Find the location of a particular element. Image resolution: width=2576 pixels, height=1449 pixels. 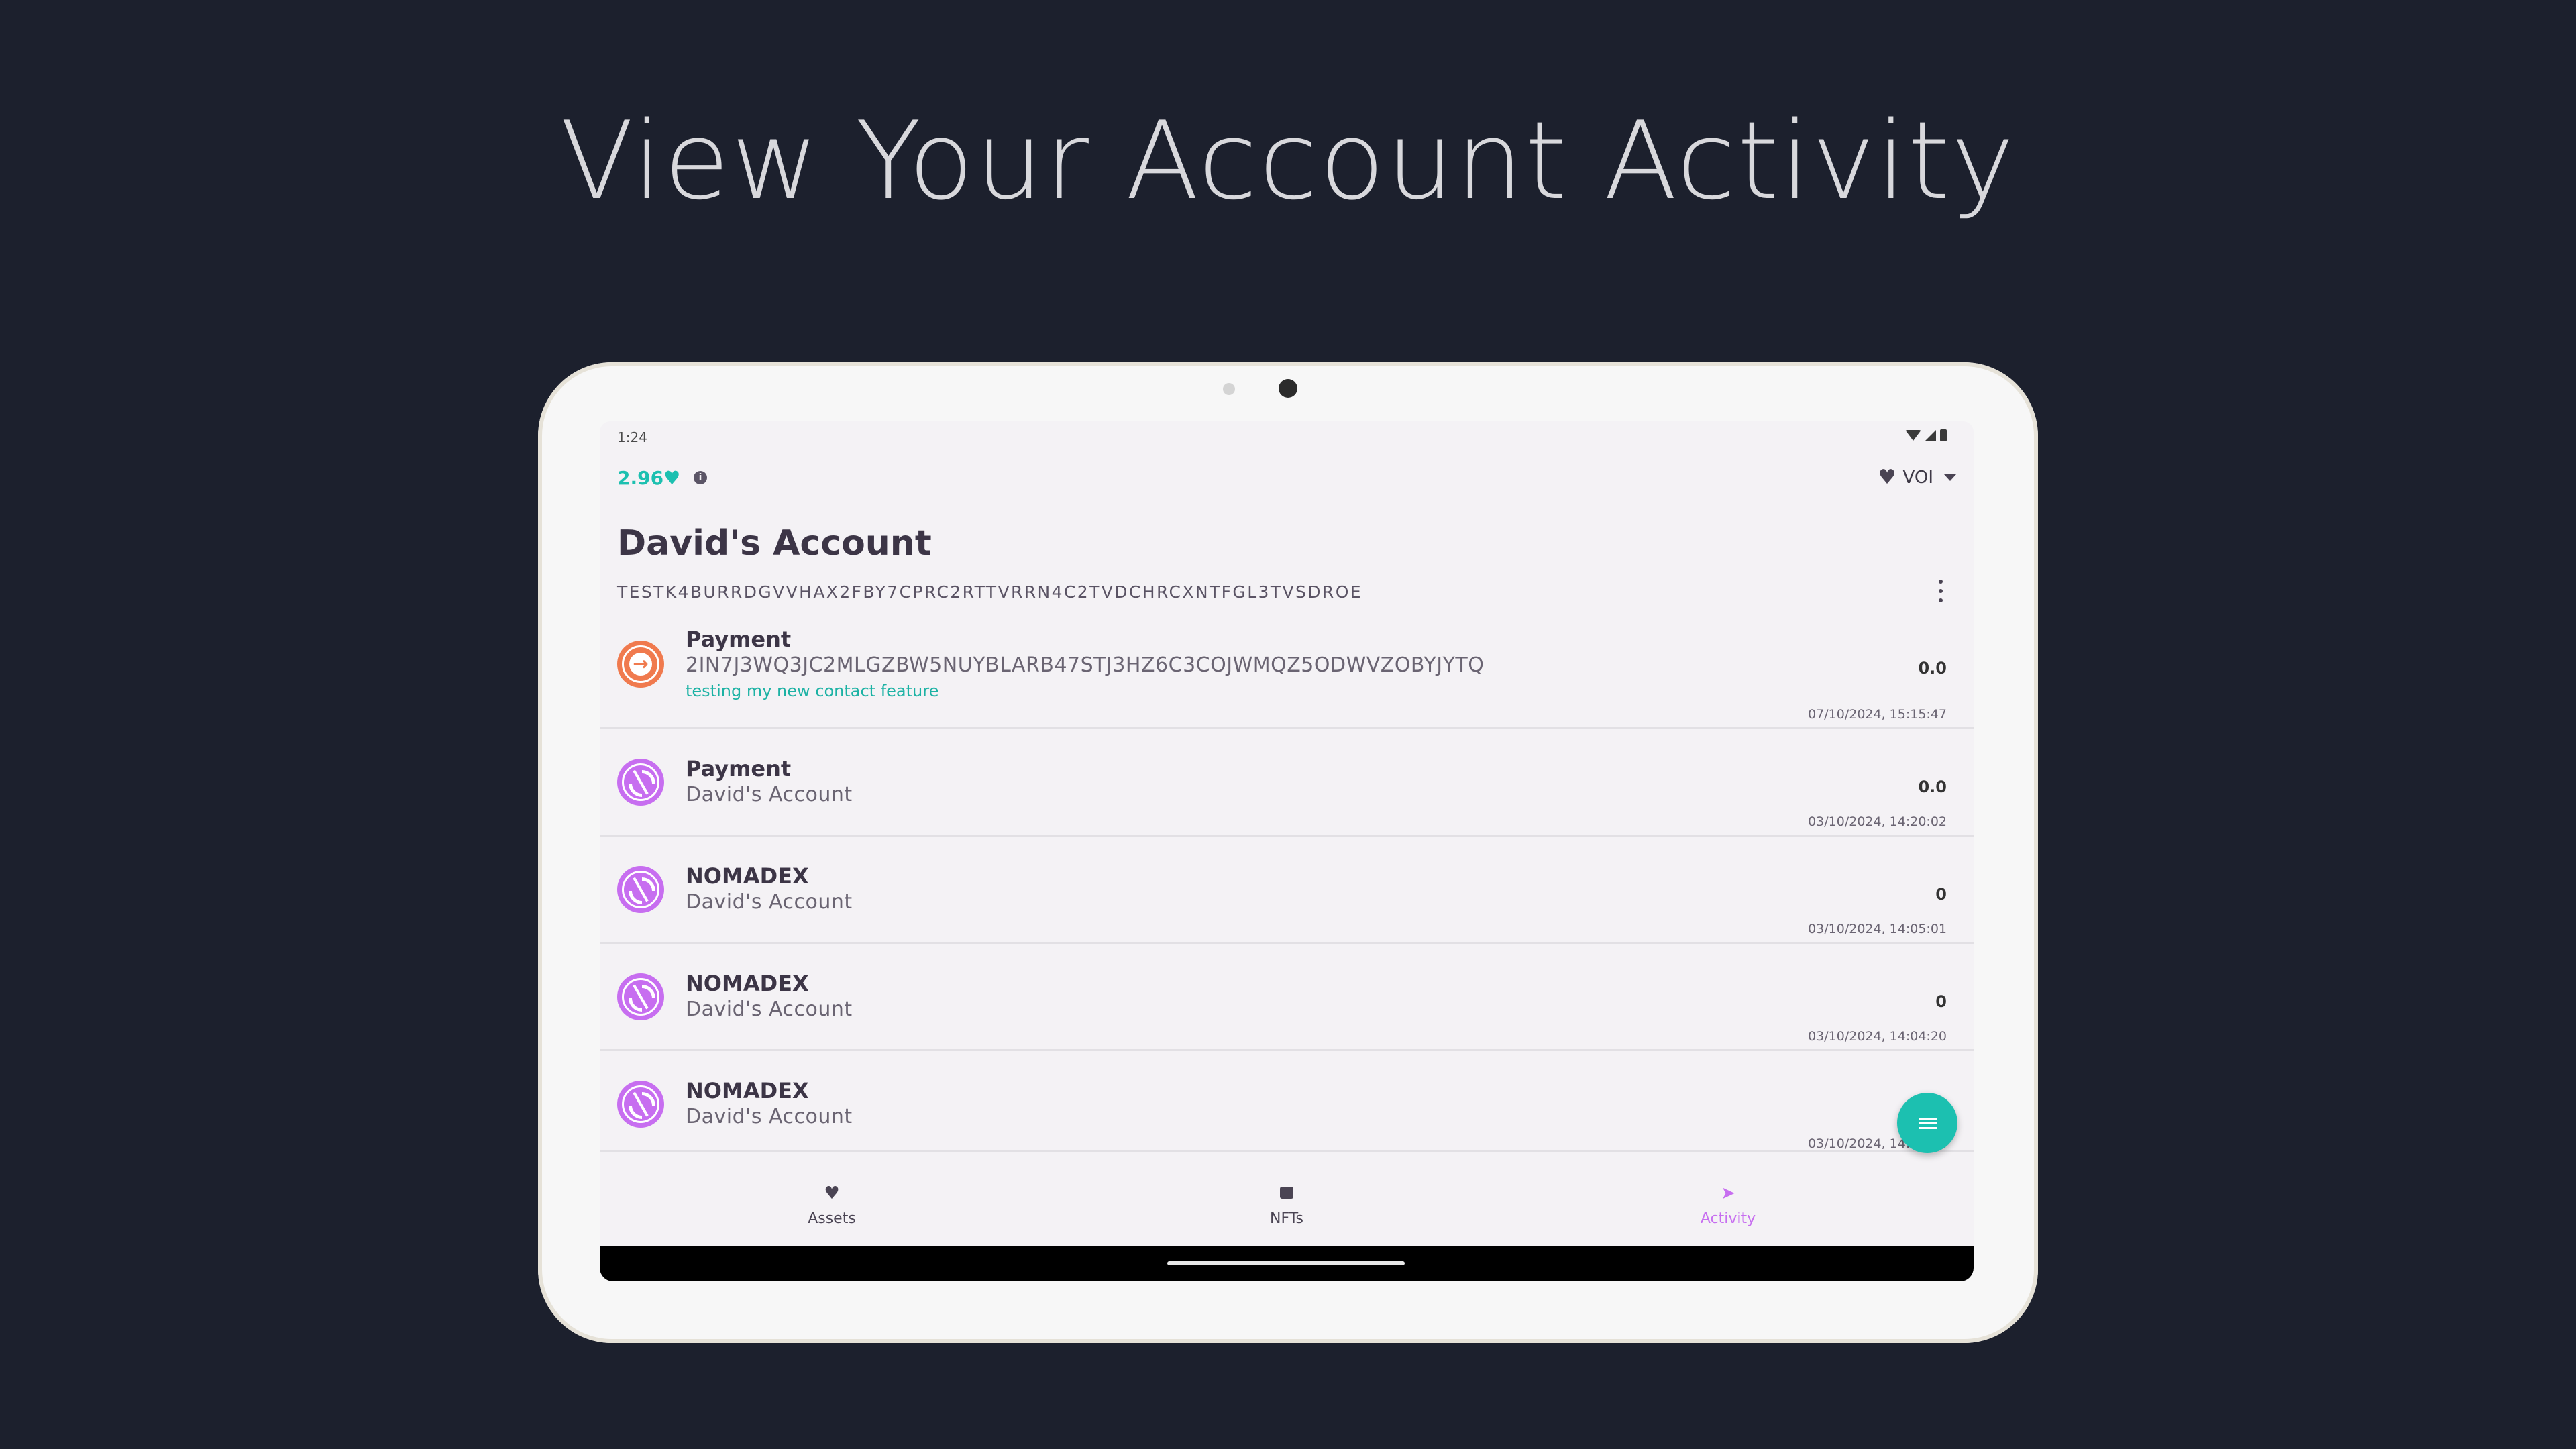

balance-display: 2.96♥ is located at coordinates (648, 478).